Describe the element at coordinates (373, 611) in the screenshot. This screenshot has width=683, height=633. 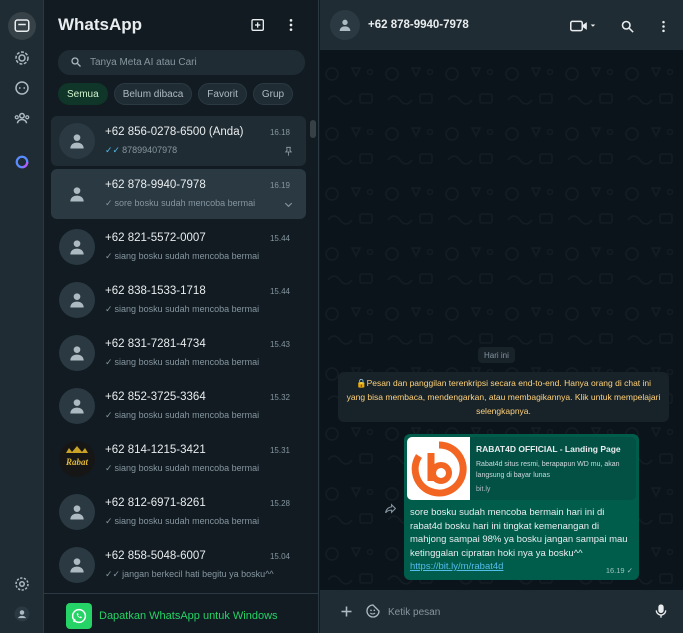
I see `sticker-icon` at that location.